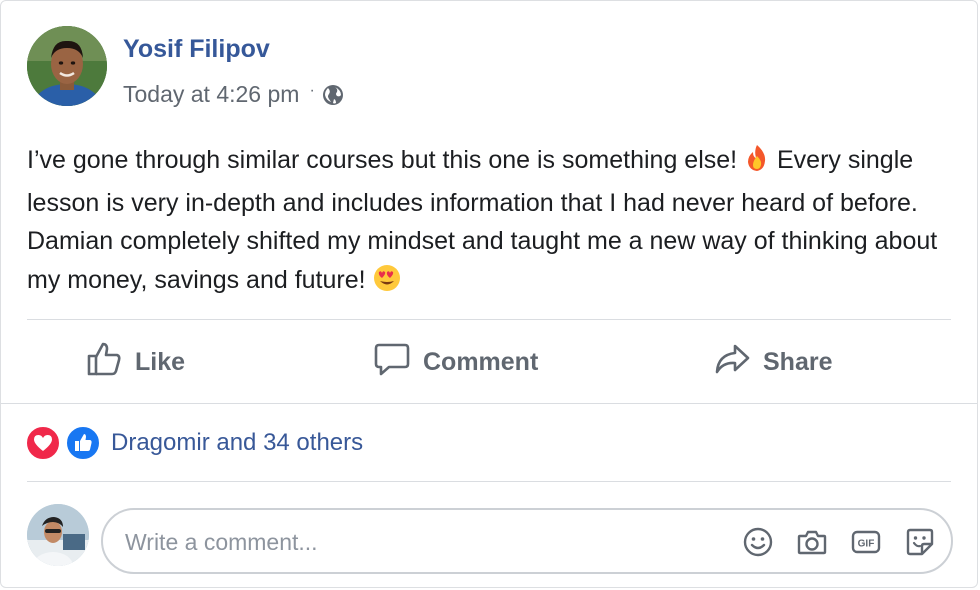  Describe the element at coordinates (481, 361) in the screenshot. I see `comment-label: Comment` at that location.